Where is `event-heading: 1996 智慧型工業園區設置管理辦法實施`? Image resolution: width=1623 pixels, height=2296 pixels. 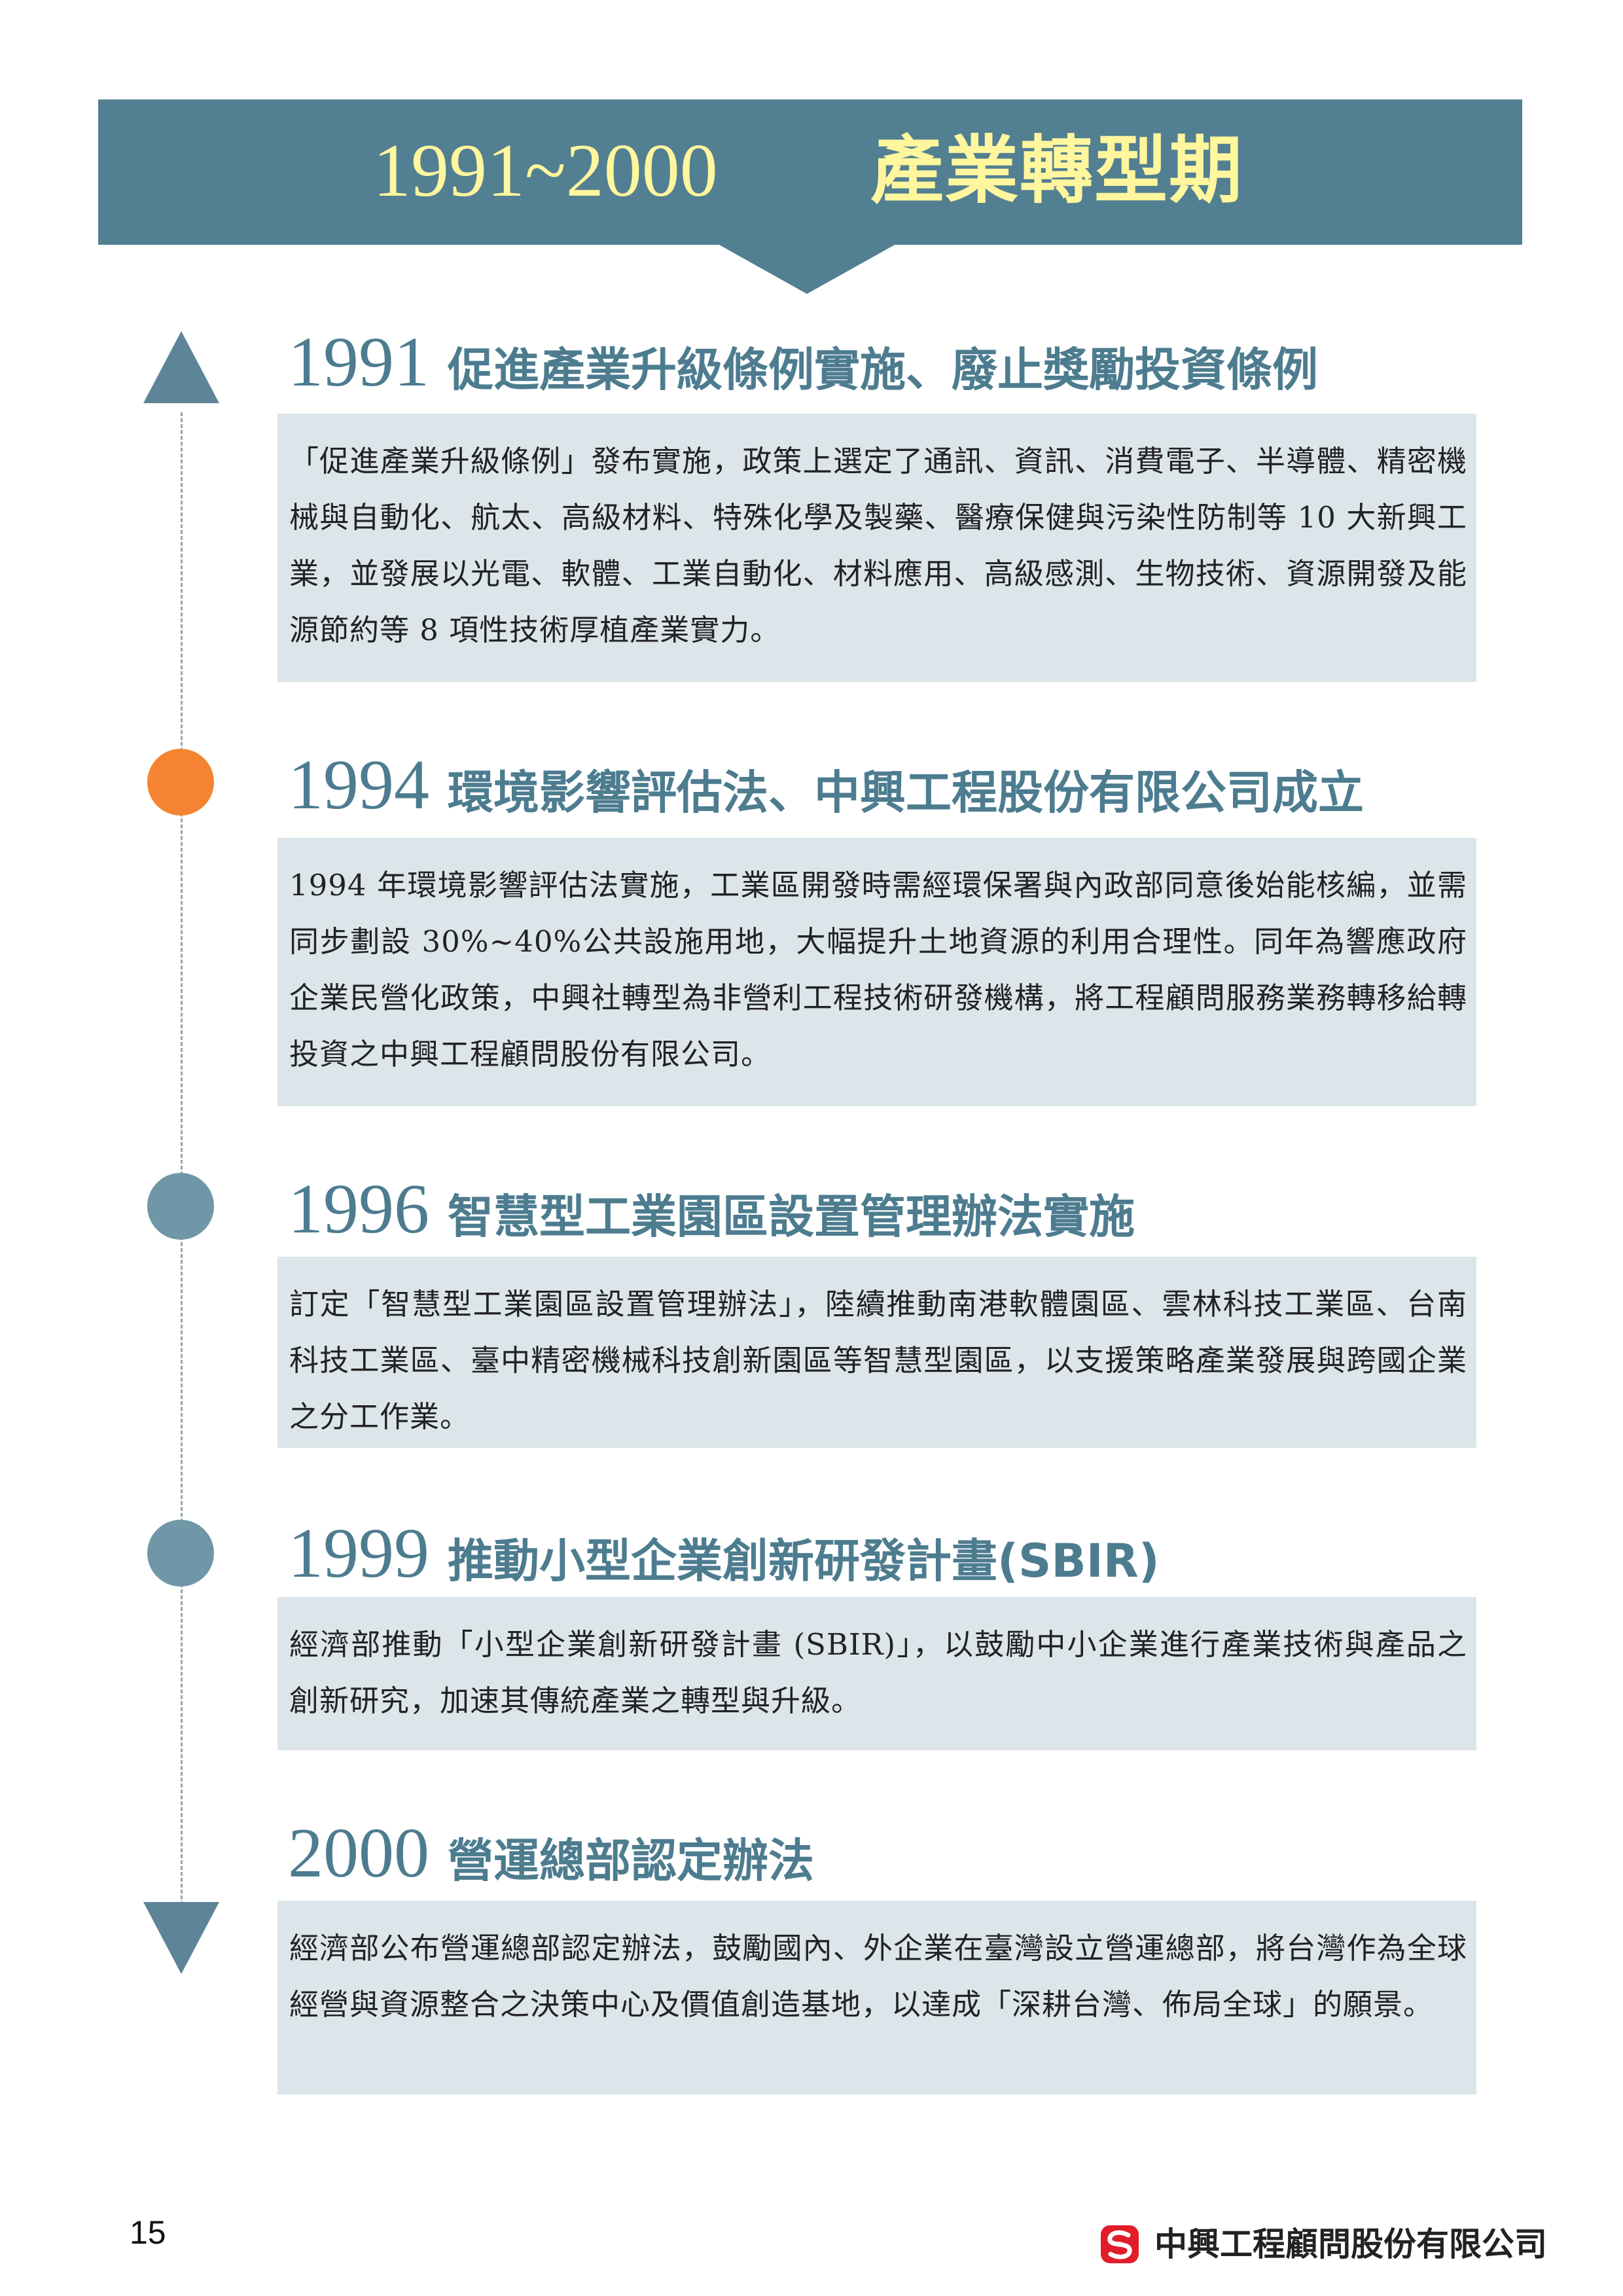 event-heading: 1996 智慧型工業園區設置管理辦法實施 is located at coordinates (711, 1209).